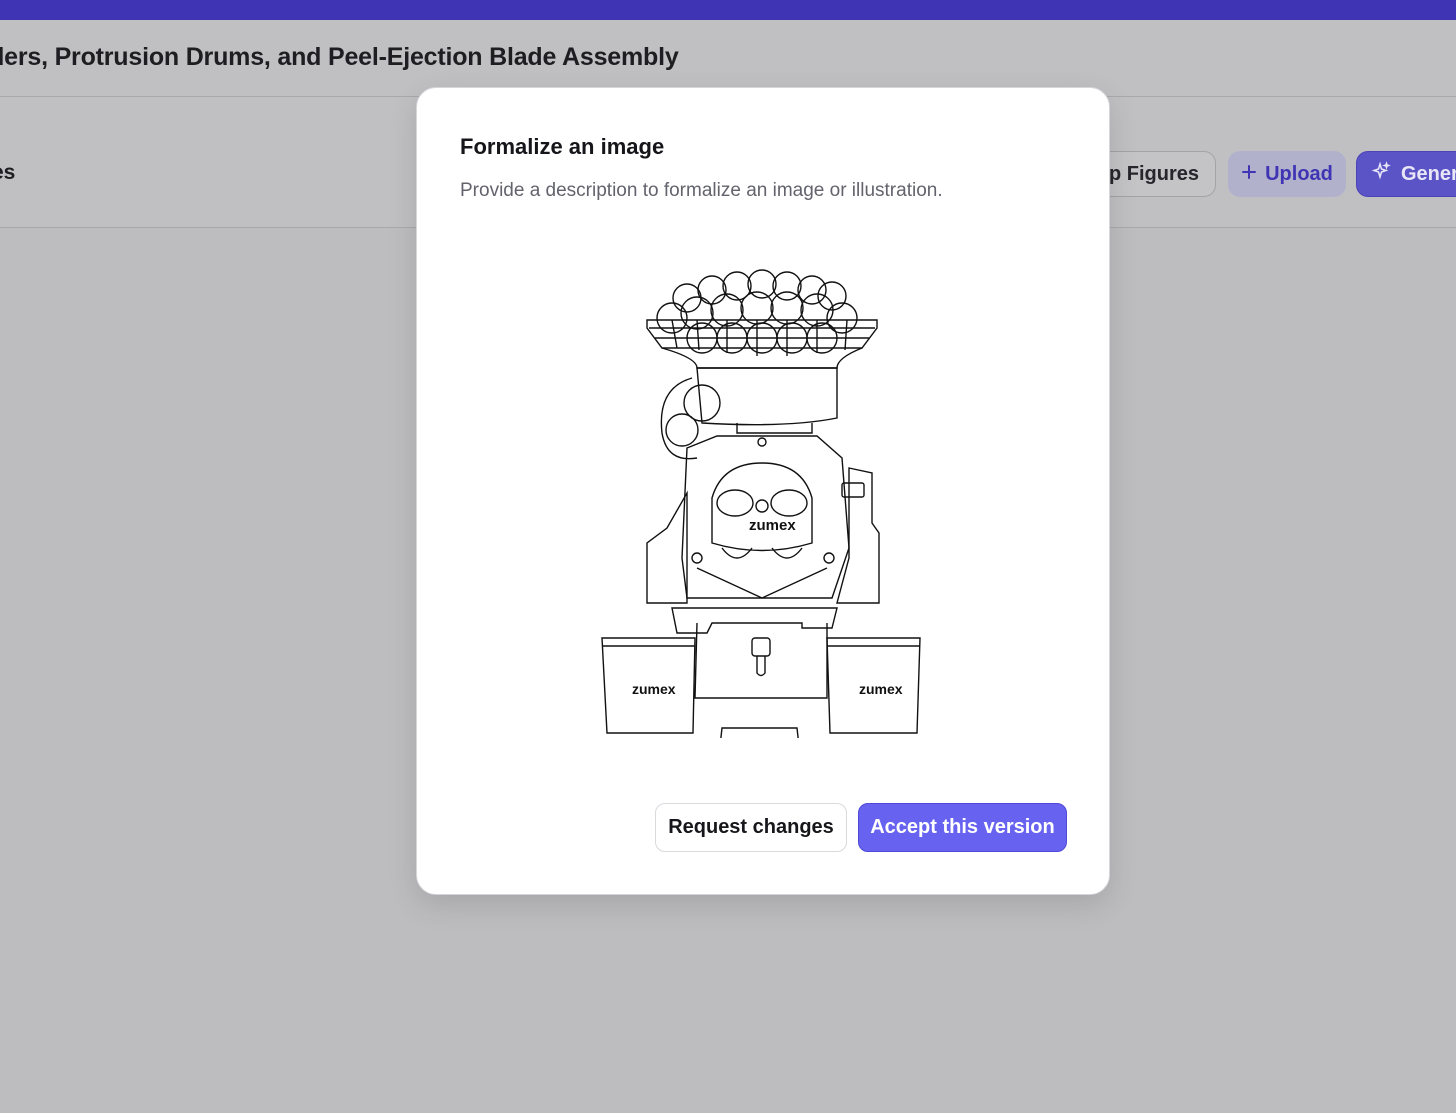 This screenshot has width=1456, height=1113. I want to click on toolbar-section-label: es, so click(8, 172).